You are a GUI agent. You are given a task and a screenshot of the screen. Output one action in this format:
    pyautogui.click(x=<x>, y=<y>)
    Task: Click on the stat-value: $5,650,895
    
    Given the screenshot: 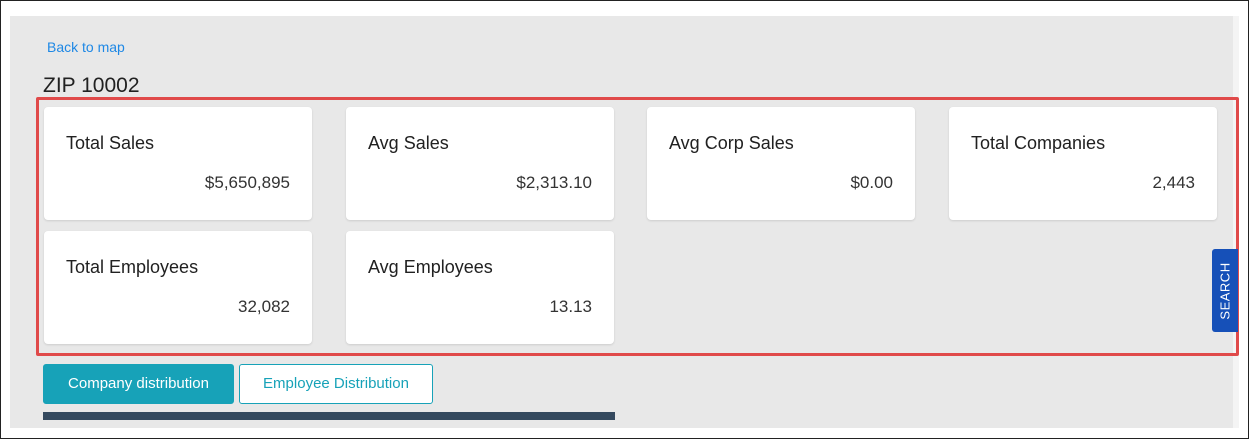 What is the action you would take?
    pyautogui.click(x=247, y=182)
    